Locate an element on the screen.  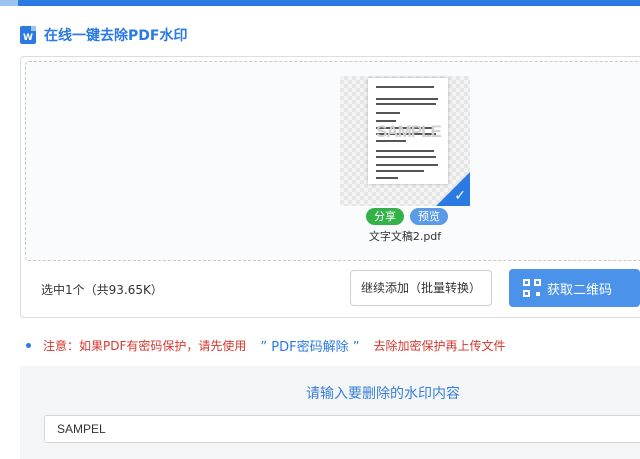
thumbnail-watermark-text: SAMPLE is located at coordinates (409, 131).